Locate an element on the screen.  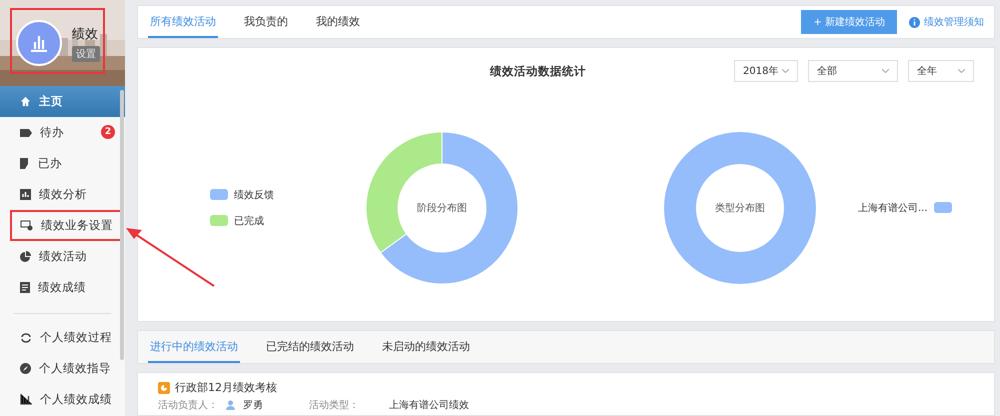
compass-icon is located at coordinates (25, 368).